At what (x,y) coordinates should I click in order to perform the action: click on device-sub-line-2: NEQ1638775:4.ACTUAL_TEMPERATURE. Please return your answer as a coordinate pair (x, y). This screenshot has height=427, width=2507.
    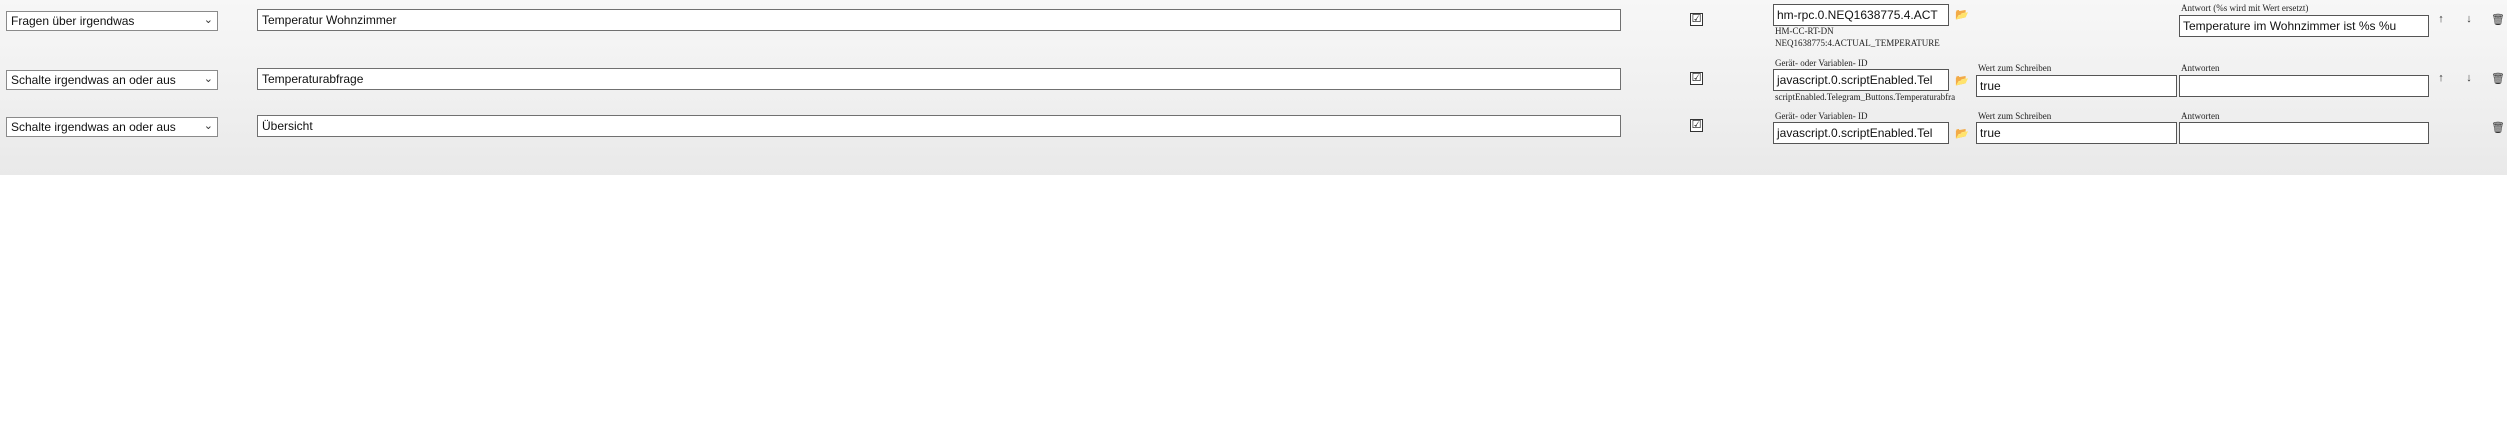
    Looking at the image, I should click on (1857, 43).